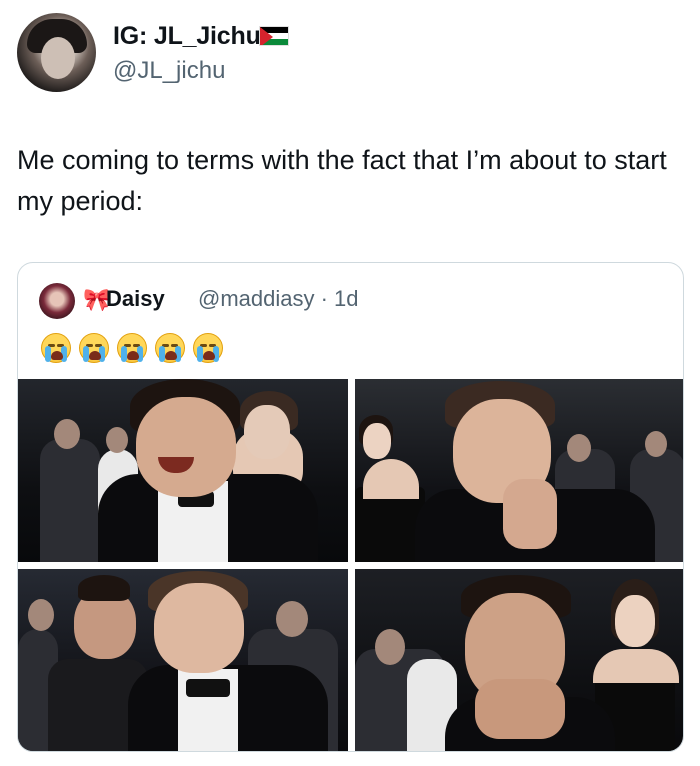 Image resolution: width=700 pixels, height=766 pixels. Describe the element at coordinates (183, 660) in the screenshot. I see `photo-teary-smiling-man` at that location.